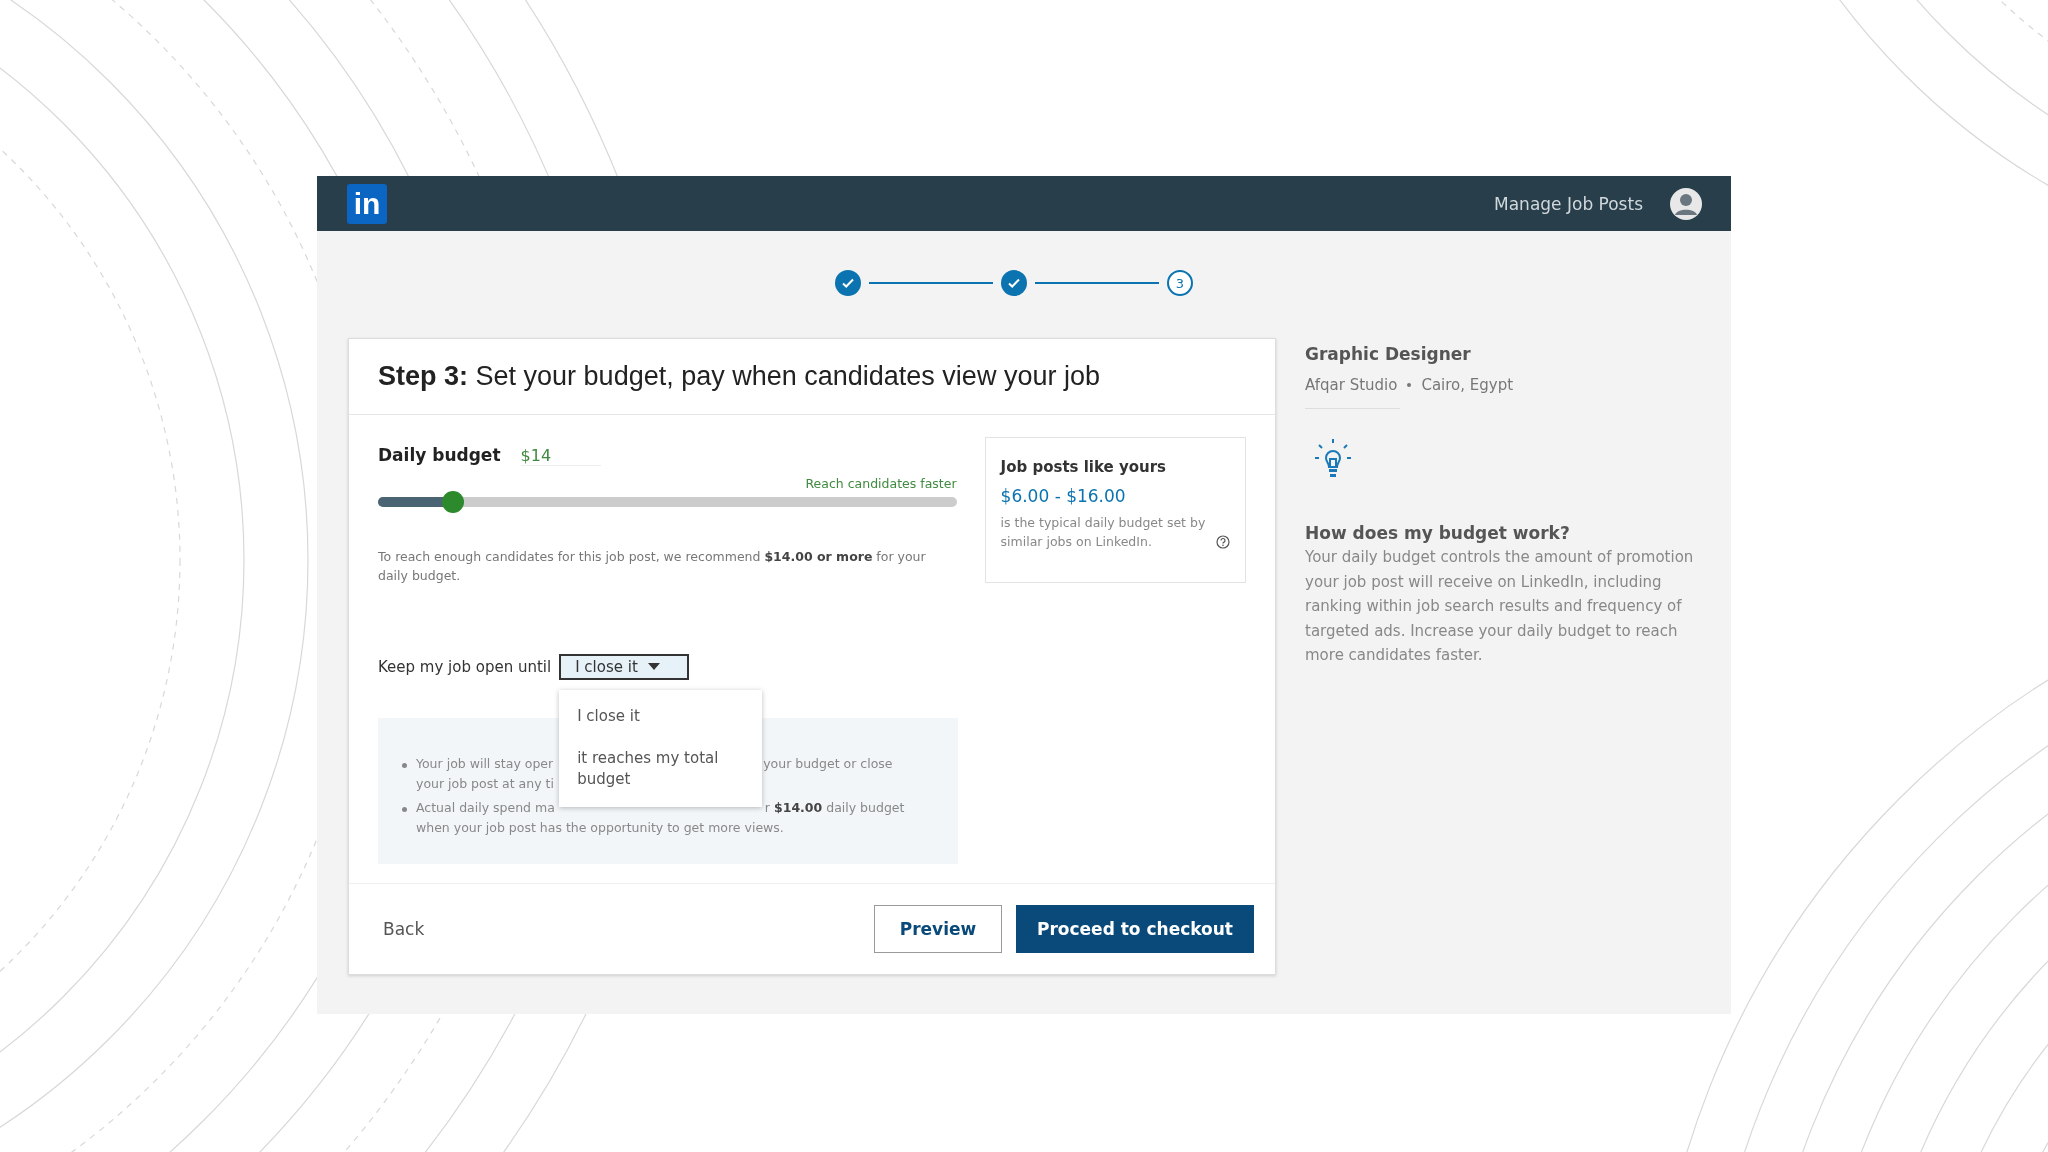  What do you see at coordinates (485, 807) in the screenshot?
I see `info-text: Actual daily spend ma` at bounding box center [485, 807].